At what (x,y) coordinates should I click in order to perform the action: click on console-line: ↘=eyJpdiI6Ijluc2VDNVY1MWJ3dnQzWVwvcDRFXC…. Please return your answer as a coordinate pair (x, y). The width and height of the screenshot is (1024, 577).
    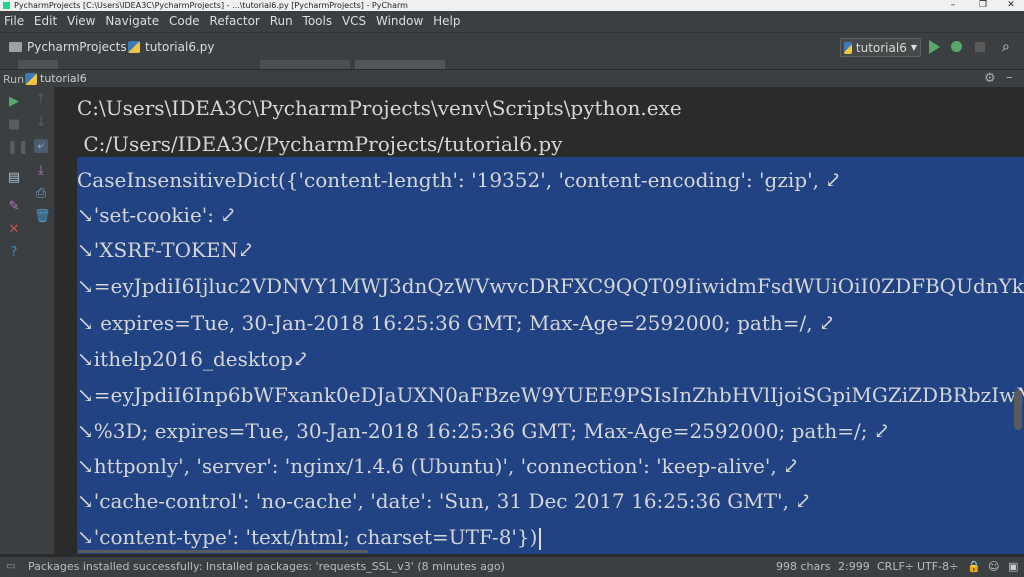
    Looking at the image, I should click on (550, 286).